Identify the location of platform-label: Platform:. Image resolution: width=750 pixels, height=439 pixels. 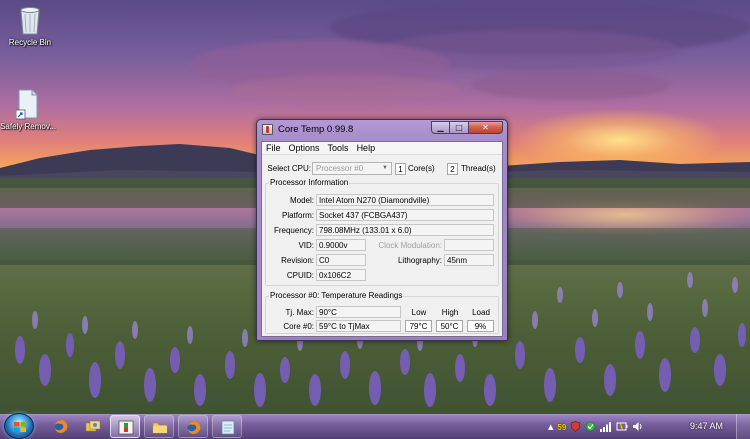
(297, 215).